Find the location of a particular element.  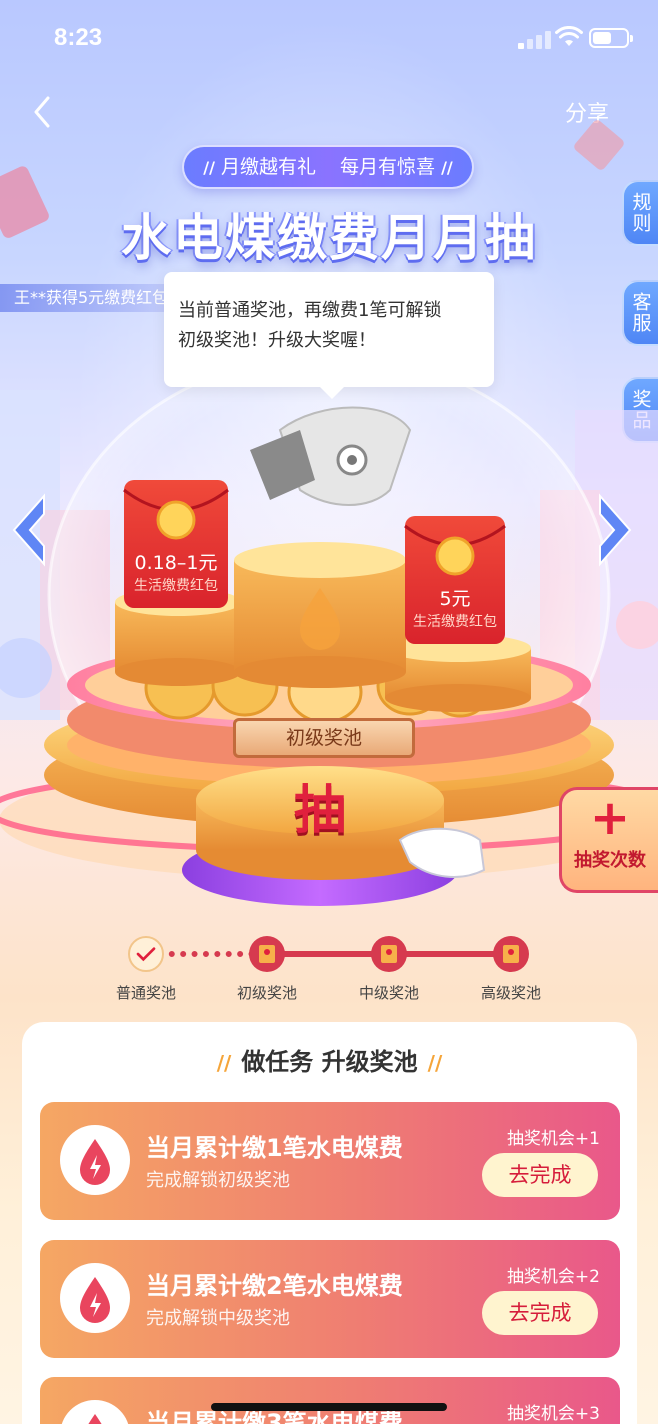

task-item: 当月累计缴1笔水电煤费 完成解锁初级奖池 抽奖机会+1 去完成 is located at coordinates (330, 1161).